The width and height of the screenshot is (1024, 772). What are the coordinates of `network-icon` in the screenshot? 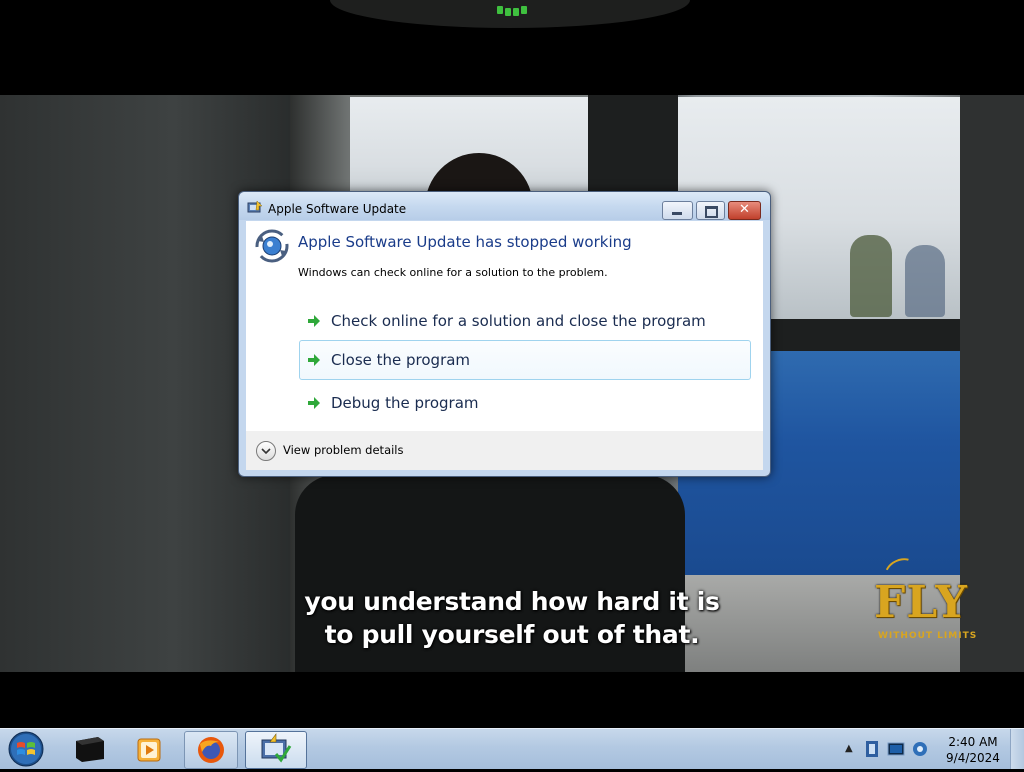 It's located at (896, 749).